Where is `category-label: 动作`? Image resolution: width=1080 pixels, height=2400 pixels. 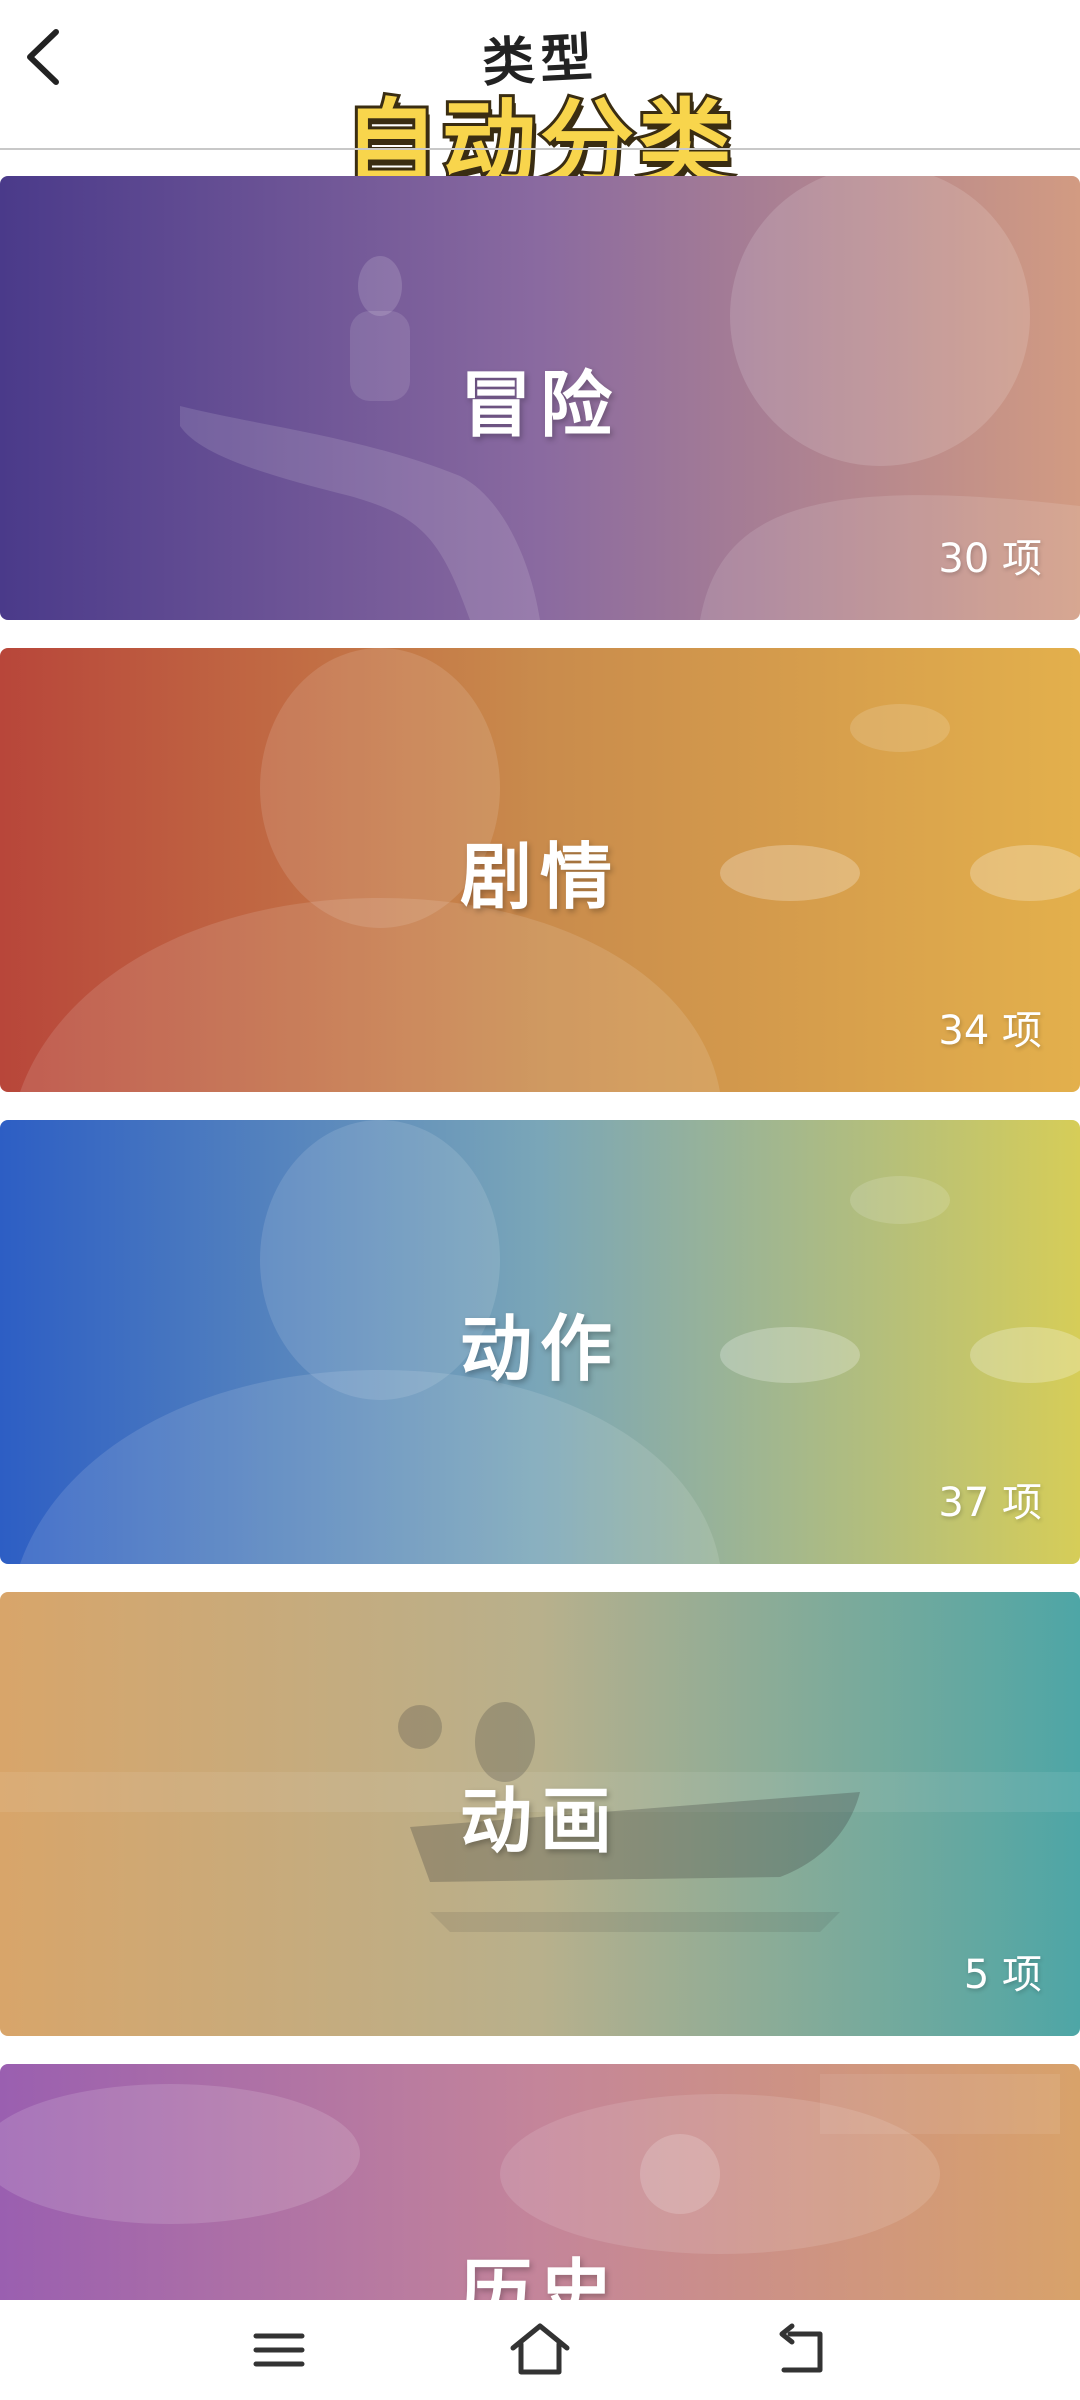
category-label: 动作 is located at coordinates (539, 1349).